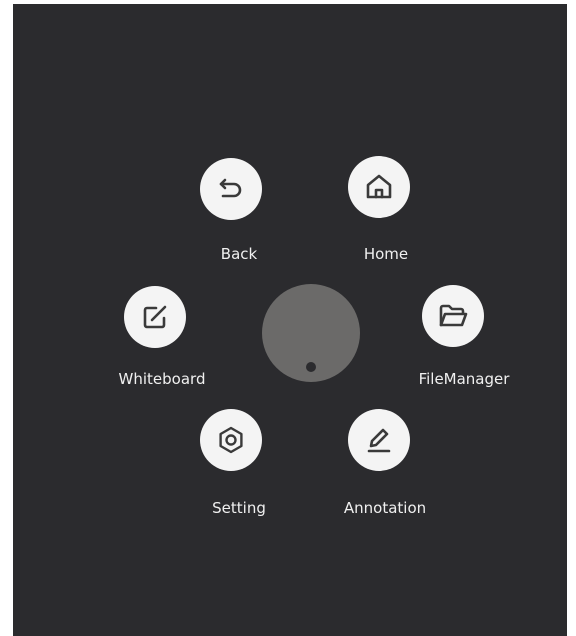 The height and width of the screenshot is (636, 576). Describe the element at coordinates (162, 379) in the screenshot. I see `whiteboard-label: Whiteboard` at that location.